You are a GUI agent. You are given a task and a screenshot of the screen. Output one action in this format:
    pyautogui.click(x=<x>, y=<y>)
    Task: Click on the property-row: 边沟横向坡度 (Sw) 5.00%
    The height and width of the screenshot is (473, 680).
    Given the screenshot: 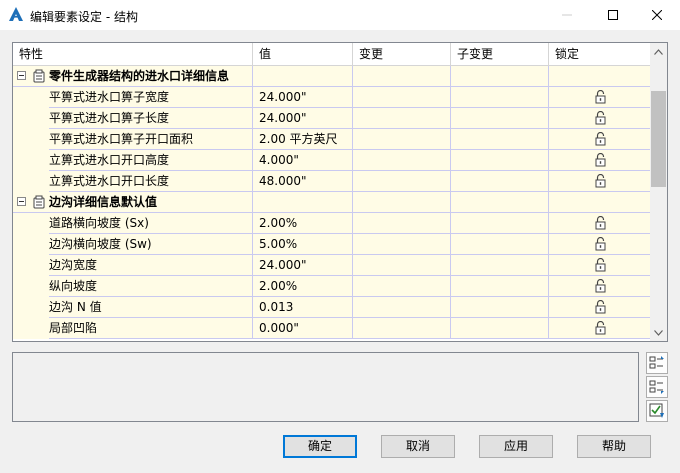 What is the action you would take?
    pyautogui.click(x=331, y=244)
    